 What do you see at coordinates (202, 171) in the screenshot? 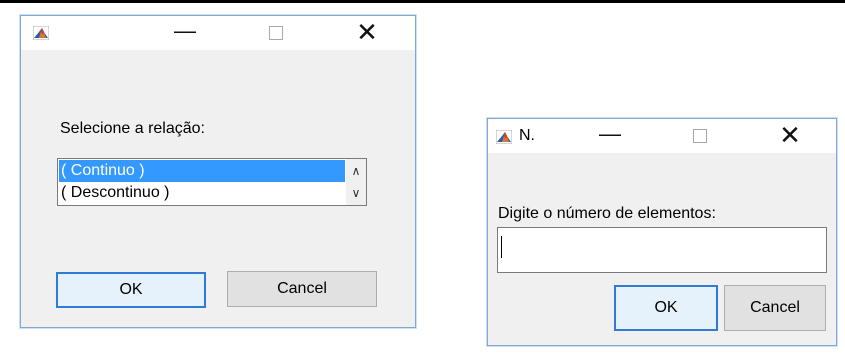
I see `list-item: ( Continuo )` at bounding box center [202, 171].